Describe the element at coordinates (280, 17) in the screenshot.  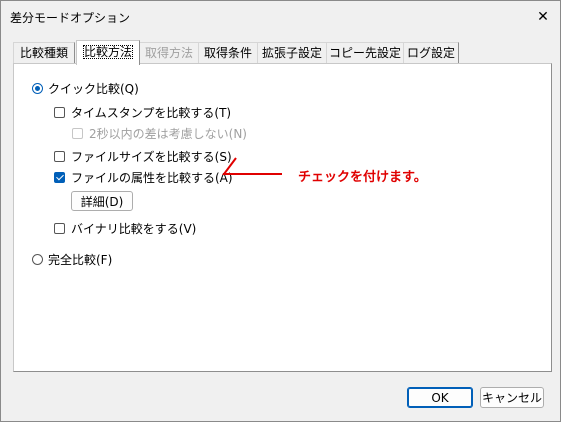
I see `title-bar: 差分モードオプション ✕` at that location.